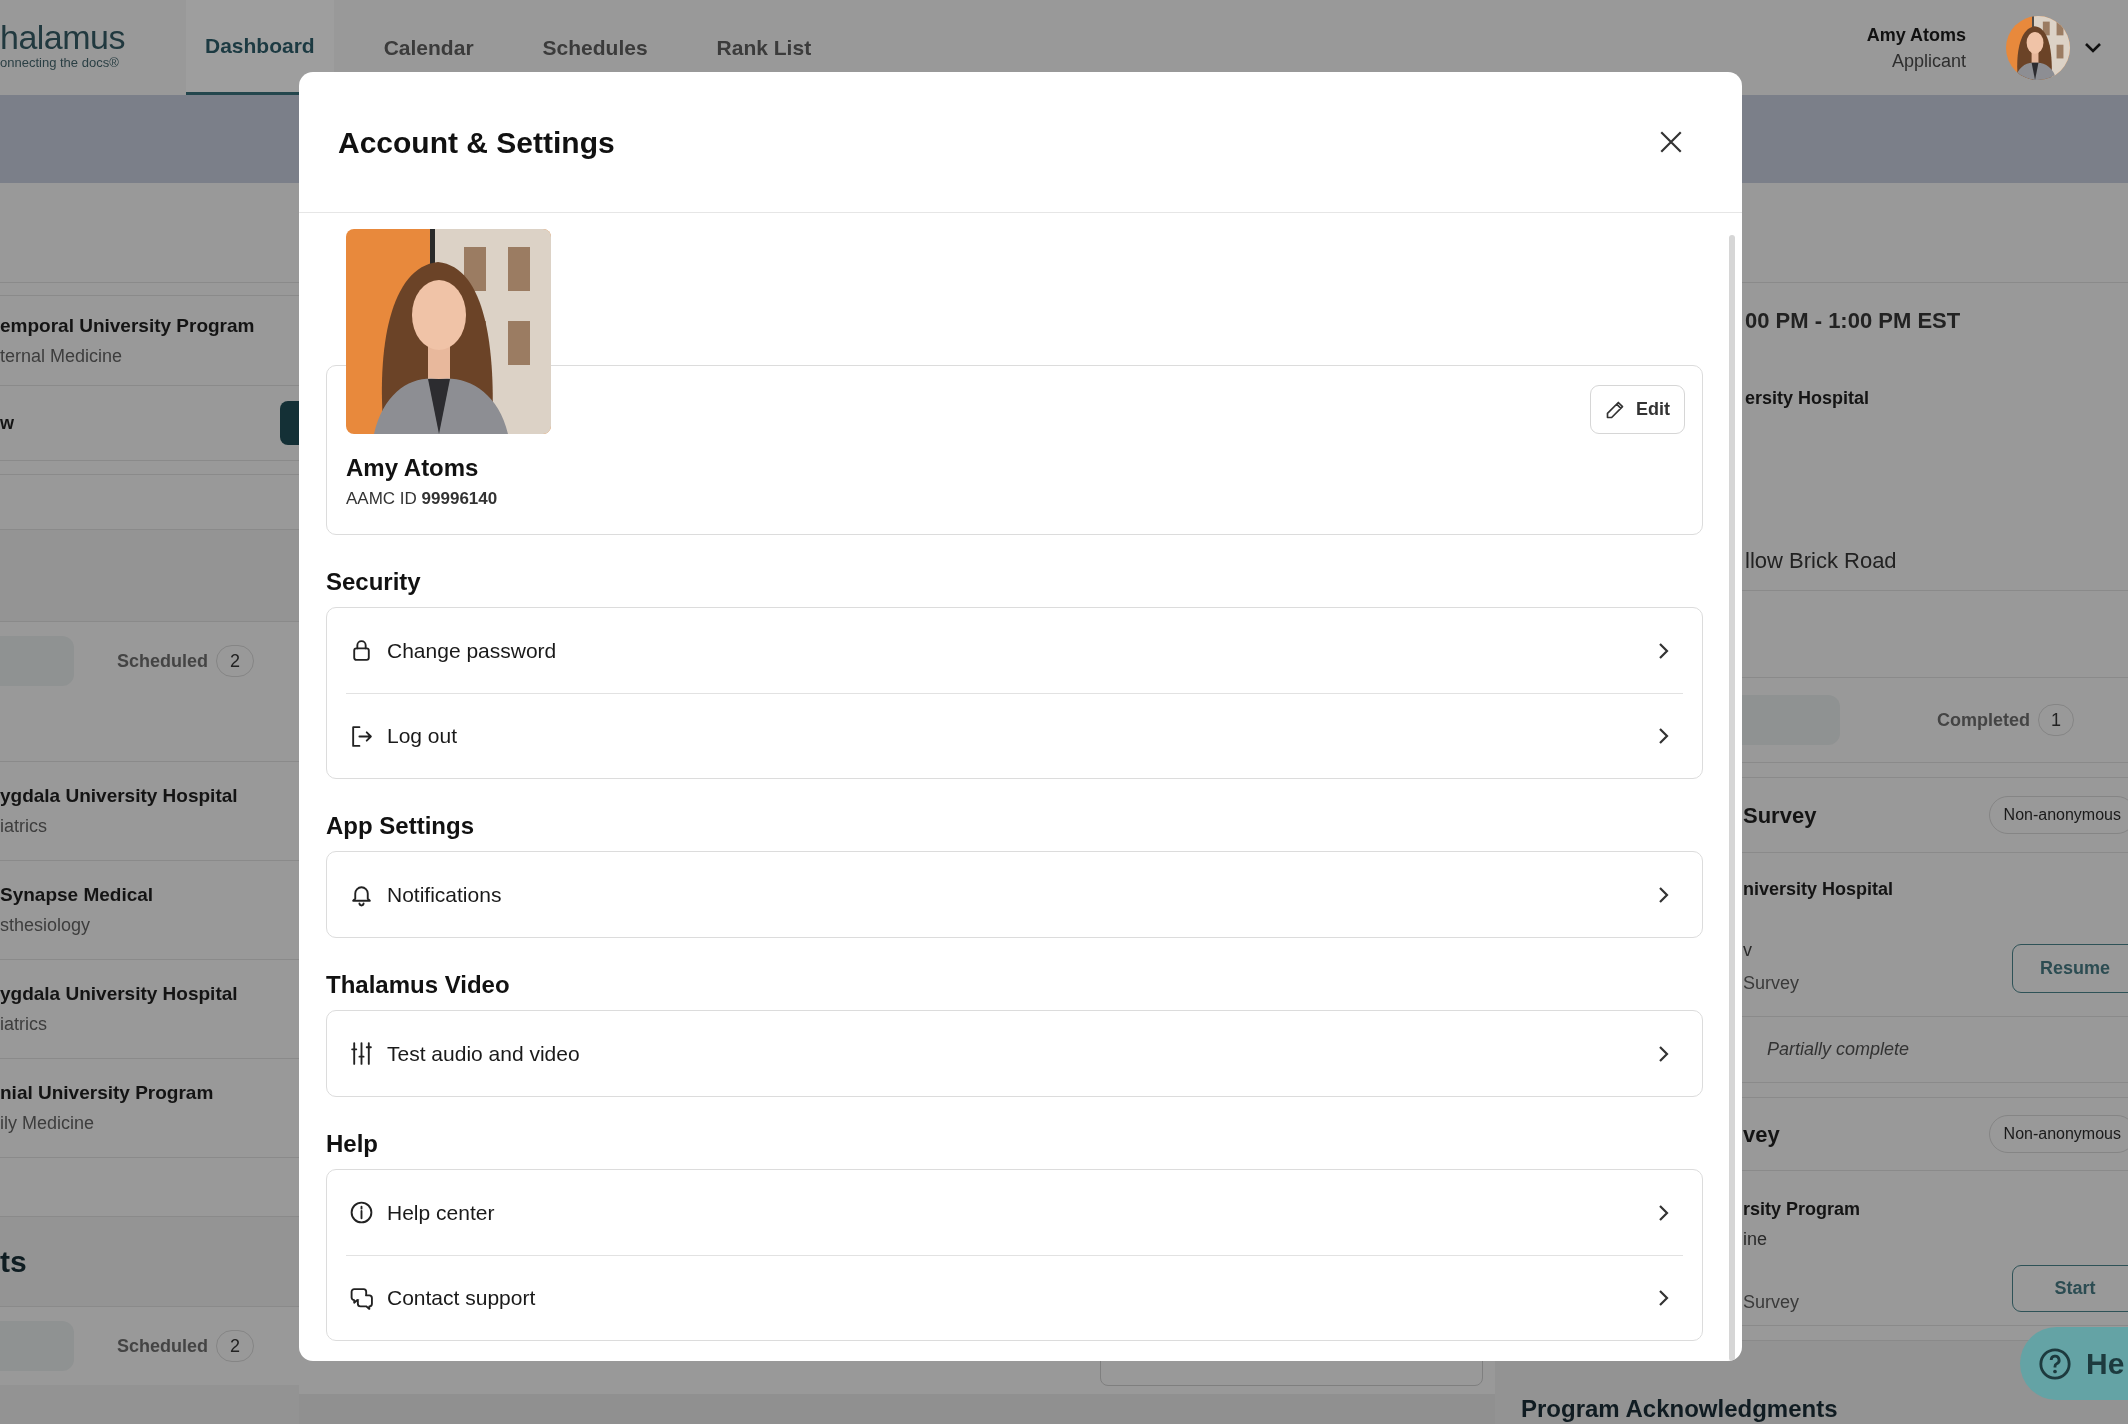 This screenshot has height=1424, width=2128. What do you see at coordinates (374, 582) in the screenshot?
I see `section-heading: Security` at bounding box center [374, 582].